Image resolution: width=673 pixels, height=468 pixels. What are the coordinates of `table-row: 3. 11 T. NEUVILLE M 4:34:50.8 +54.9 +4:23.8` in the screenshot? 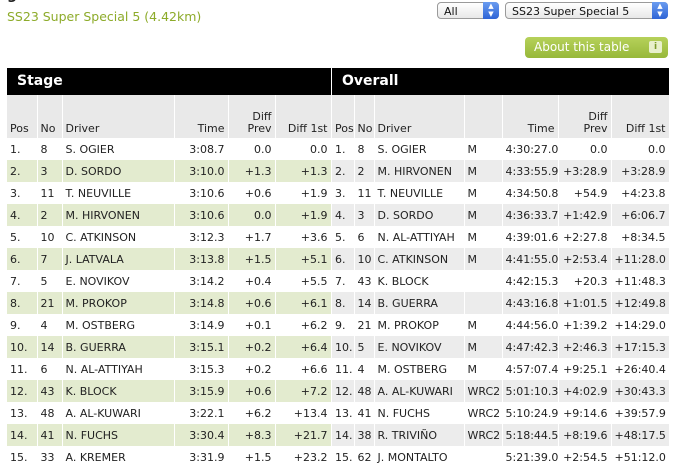 It's located at (501, 193).